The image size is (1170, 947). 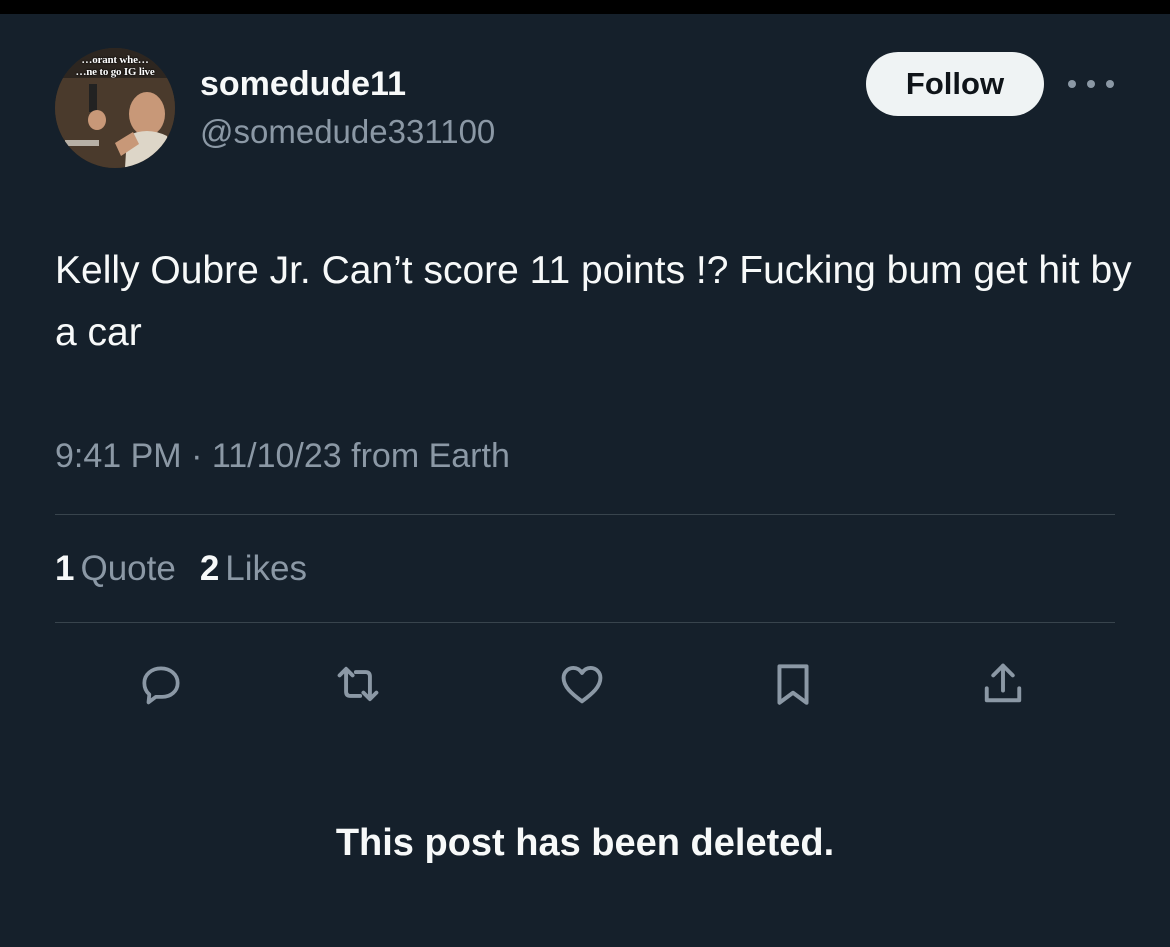 I want to click on follow-button: Follow, so click(x=955, y=84).